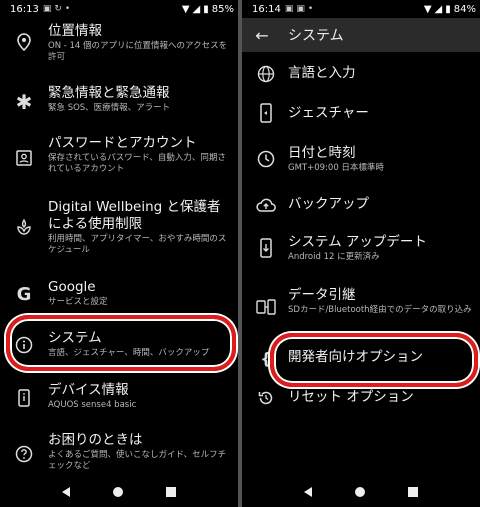 The height and width of the screenshot is (507, 480). I want to click on item-title: Digital Wellbeing と保護者による使用制限, so click(134, 215).